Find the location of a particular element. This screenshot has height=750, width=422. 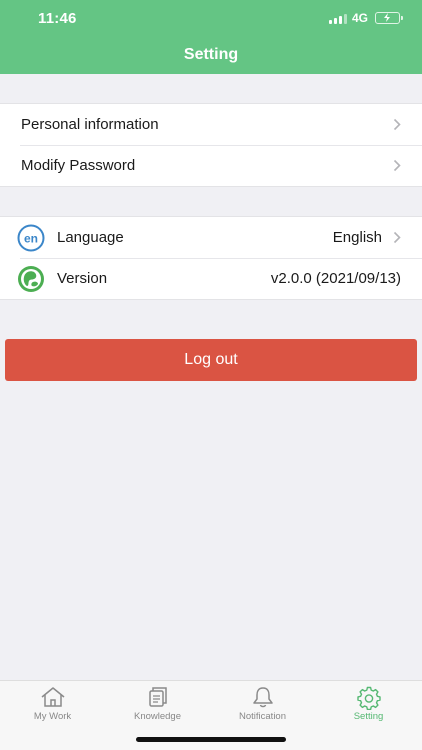

home-icon is located at coordinates (52, 697).